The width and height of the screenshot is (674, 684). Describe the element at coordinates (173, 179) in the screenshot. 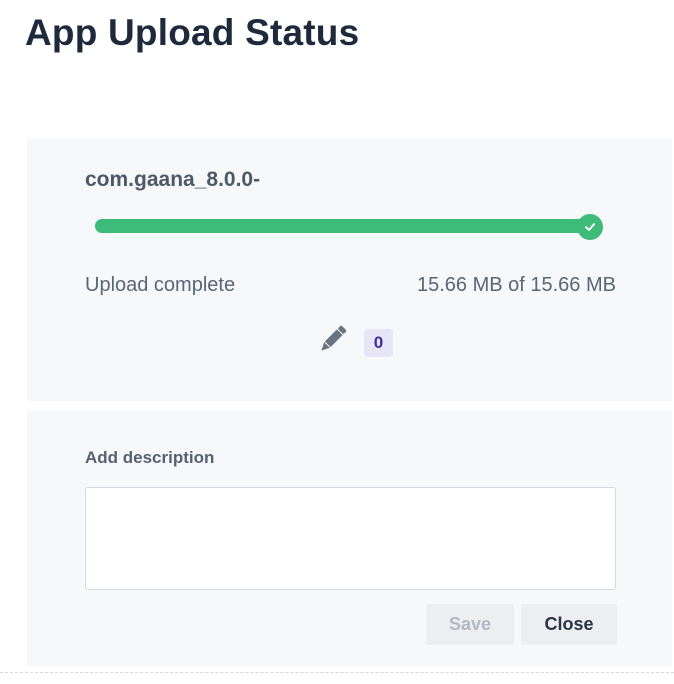

I see `file-name: com.gaana_8.0.0-` at that location.